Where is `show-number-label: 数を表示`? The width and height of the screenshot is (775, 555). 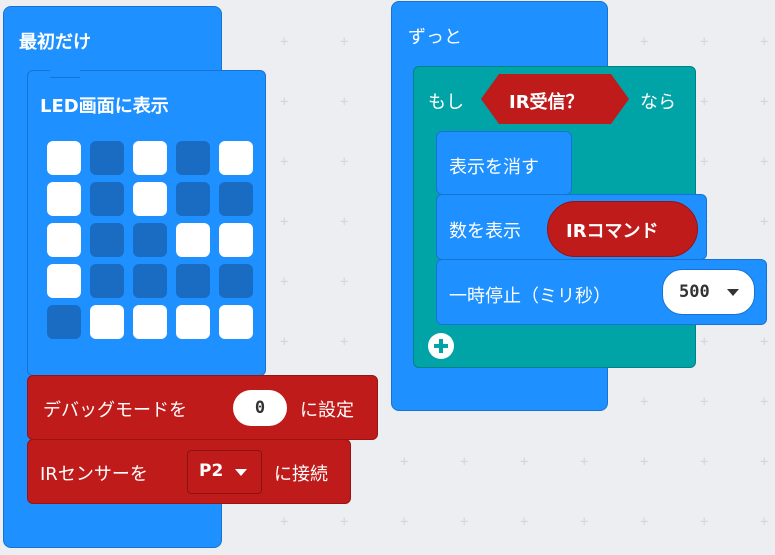
show-number-label: 数を表示 is located at coordinates (485, 231).